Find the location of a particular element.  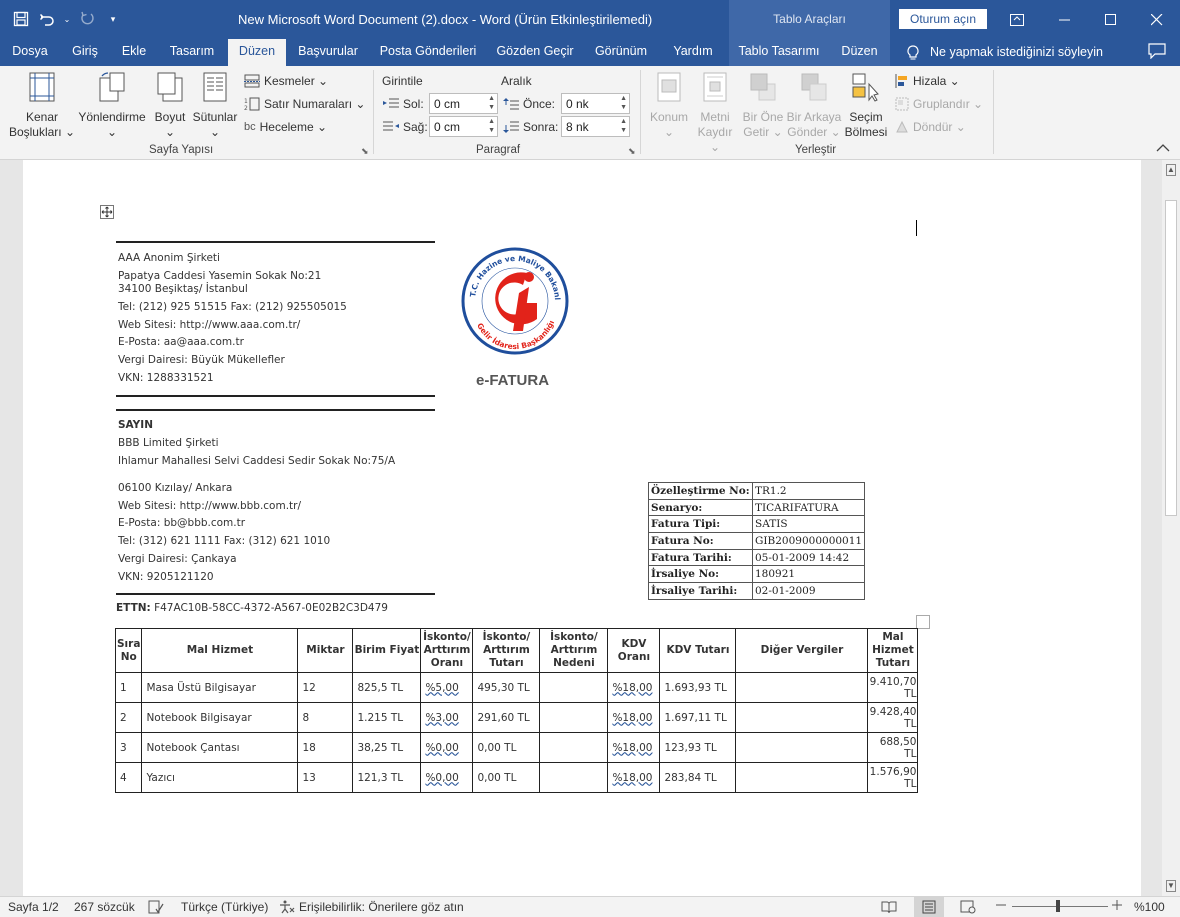

zoom-out-icon is located at coordinates (1001, 905).